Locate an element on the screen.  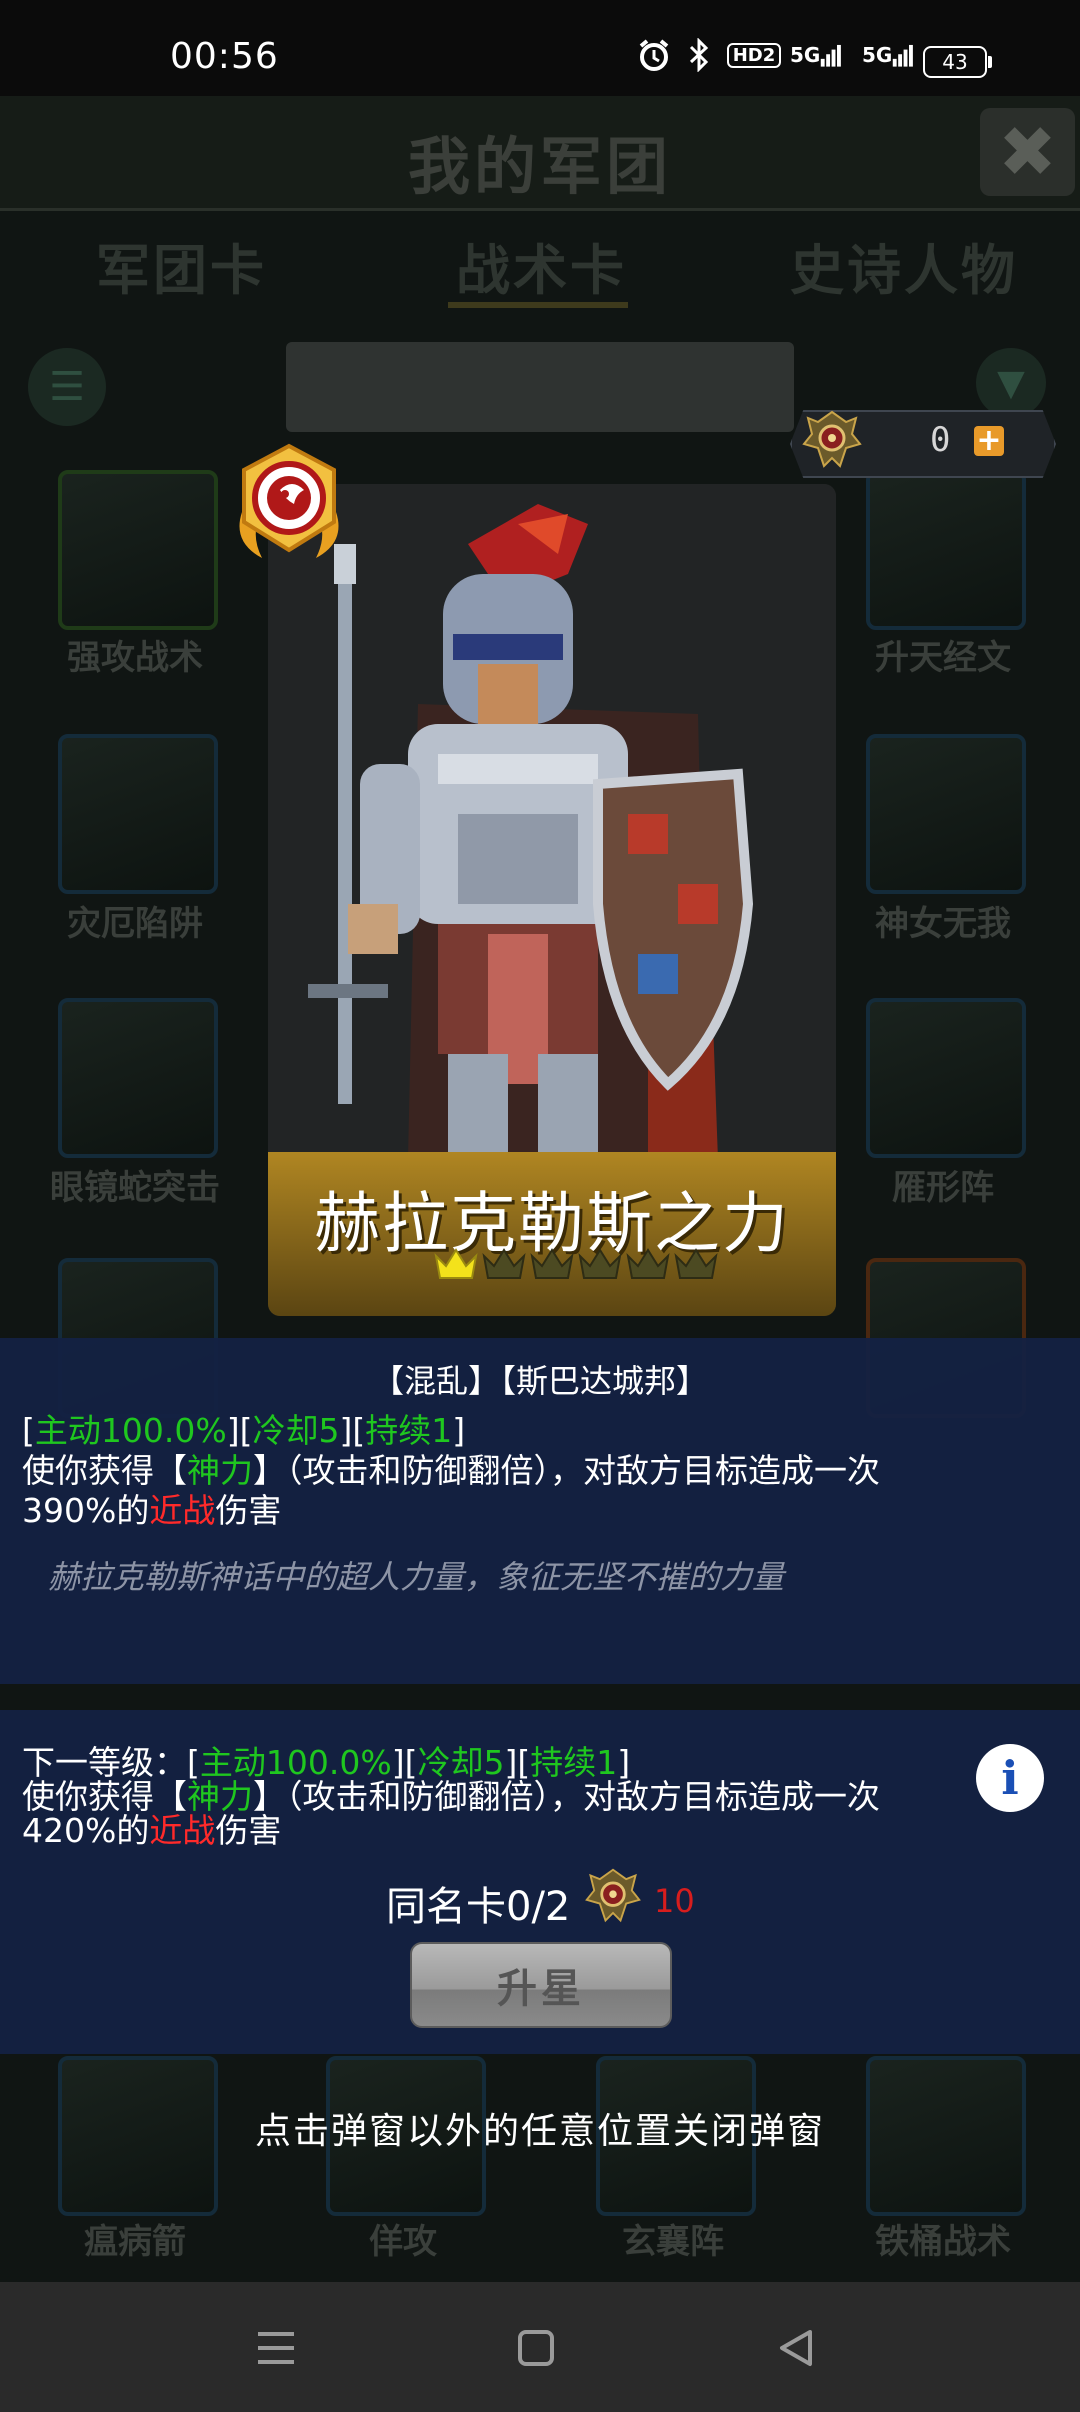
system-nav-bar is located at coordinates (540, 2347).